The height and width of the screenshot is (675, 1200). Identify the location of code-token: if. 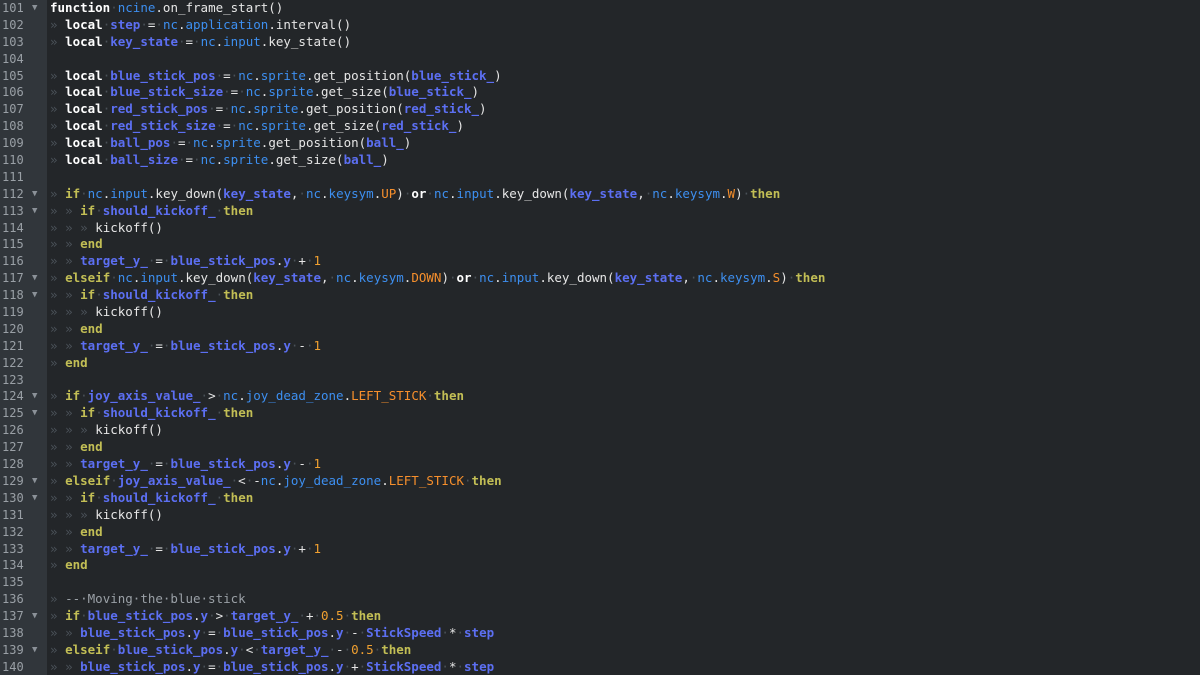
(73, 396).